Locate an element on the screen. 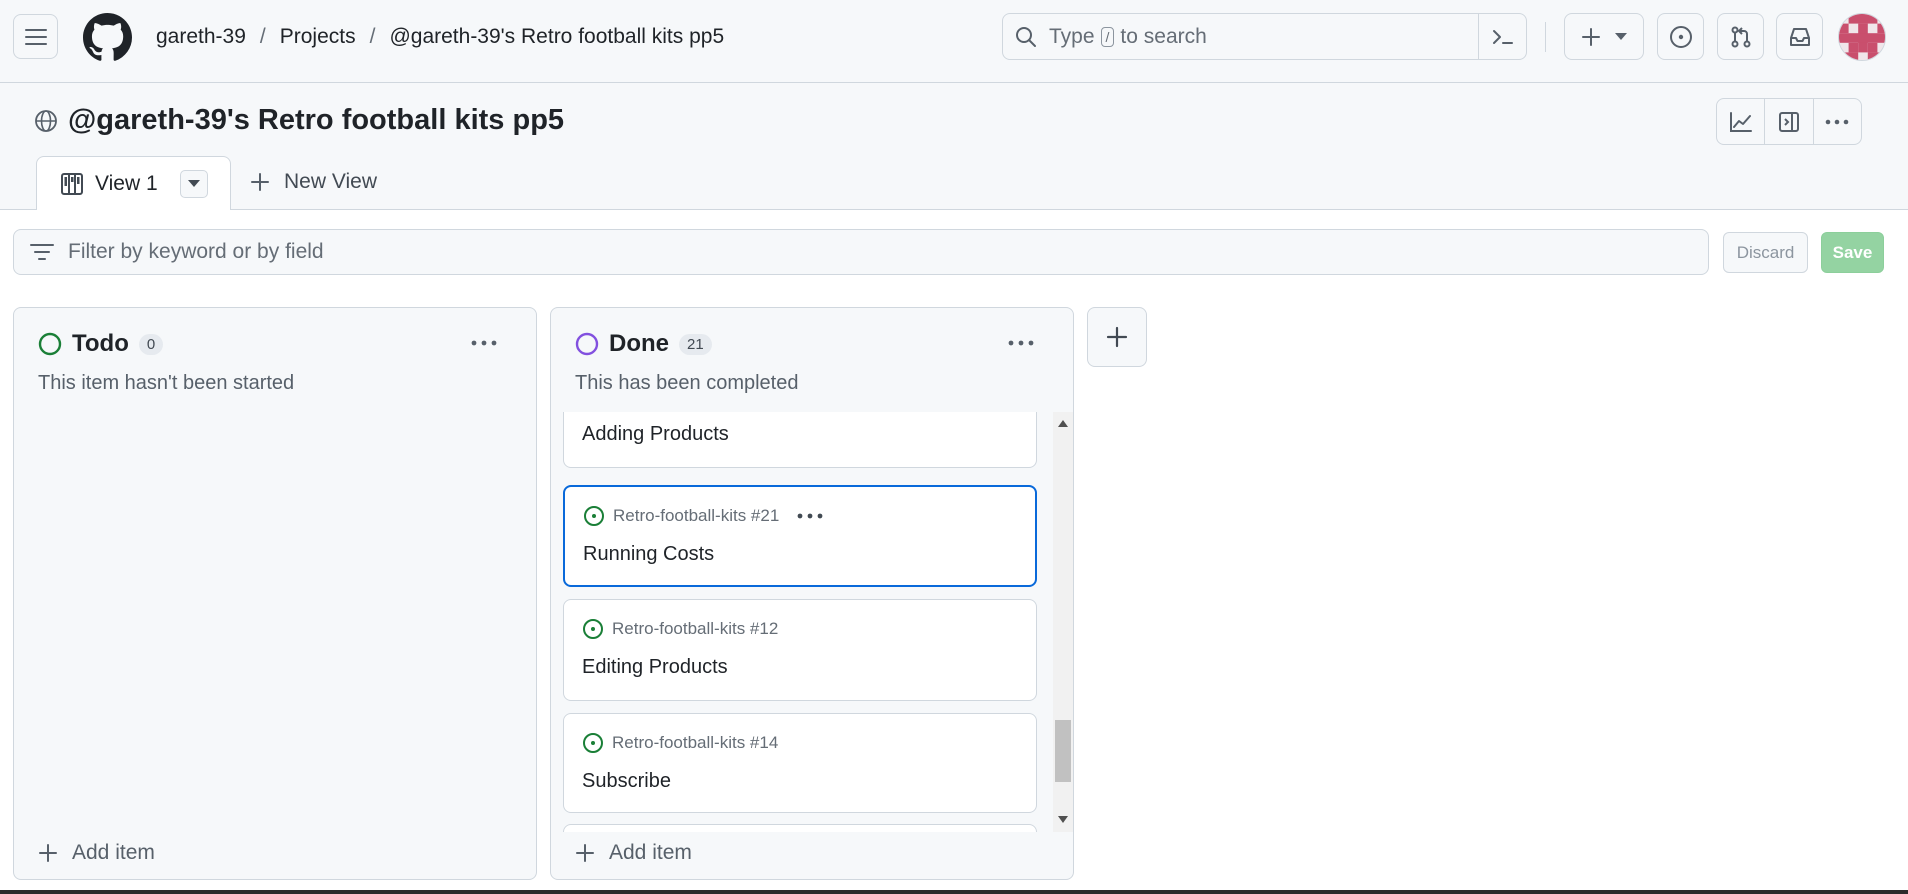 This screenshot has height=894, width=1908. hamburger-icon is located at coordinates (35, 36).